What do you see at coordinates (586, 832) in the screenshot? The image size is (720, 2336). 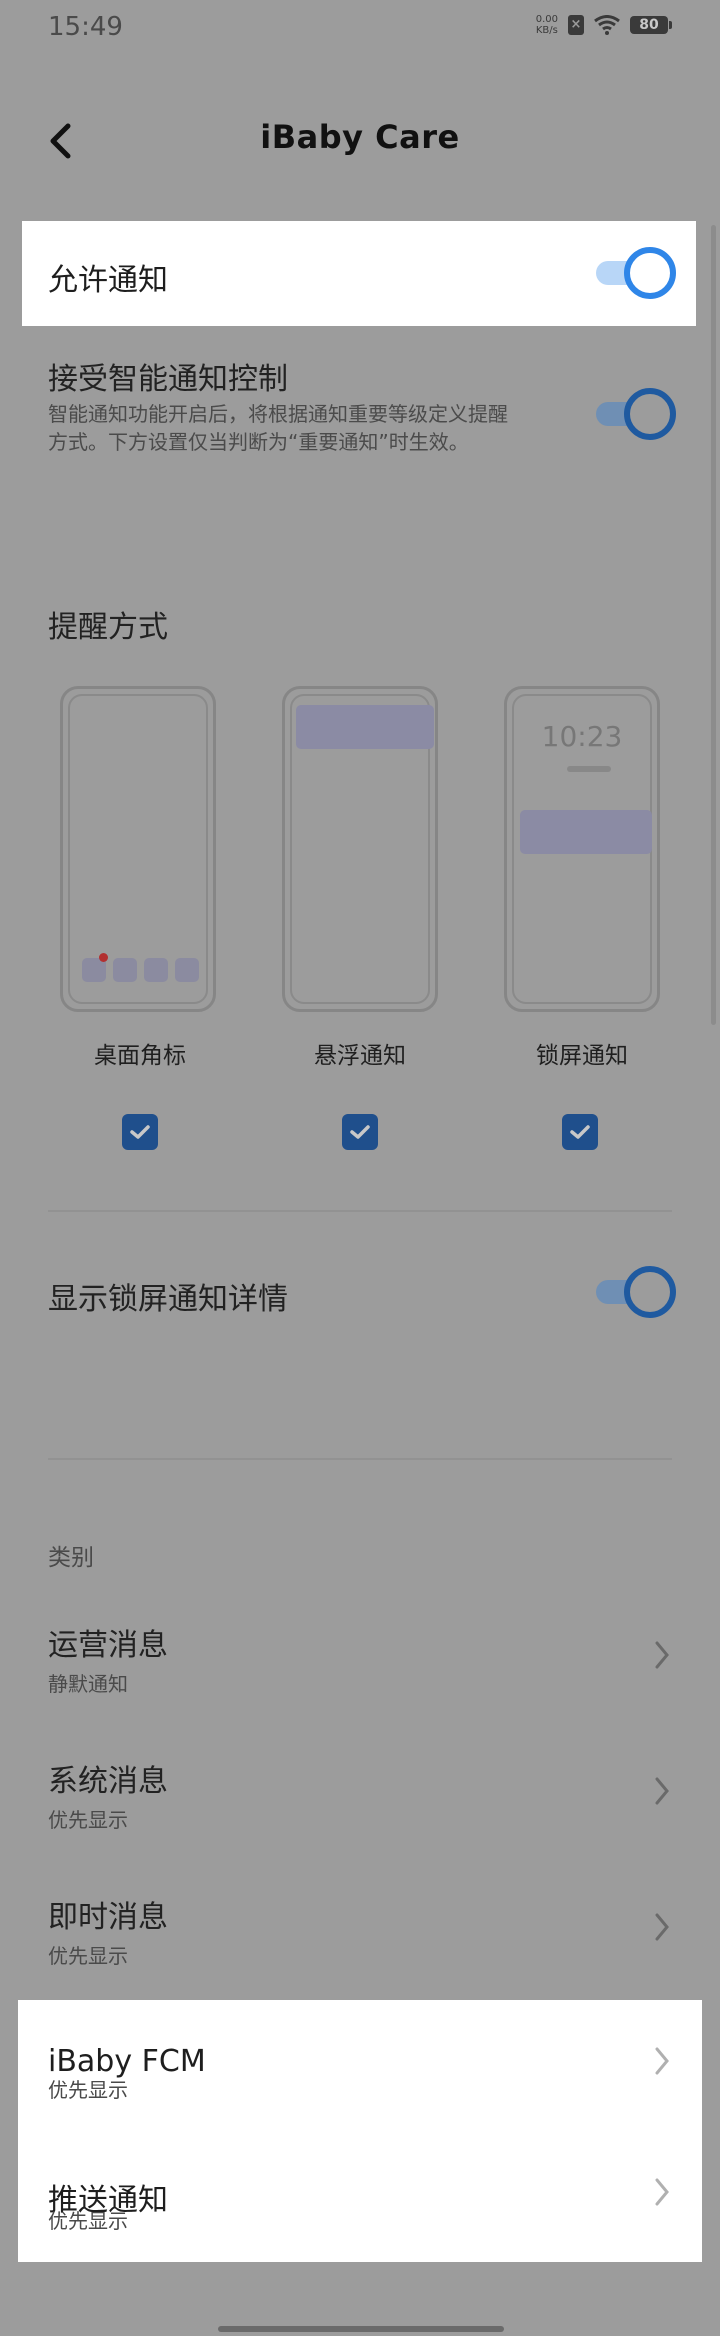 I see `lock-banner` at bounding box center [586, 832].